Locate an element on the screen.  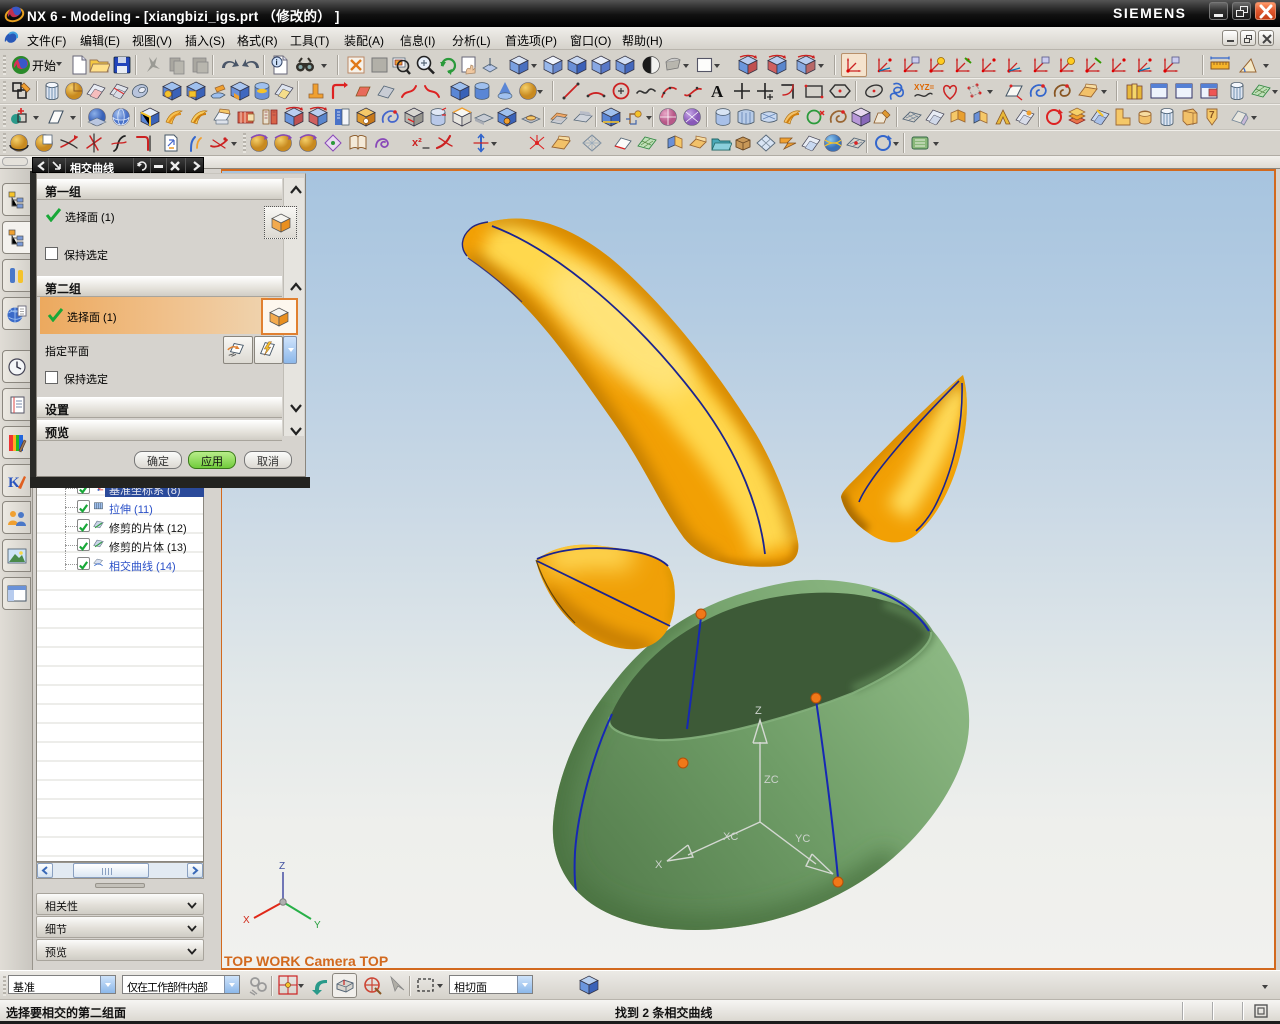
svg-text: i is located at coordinates (277, 62).